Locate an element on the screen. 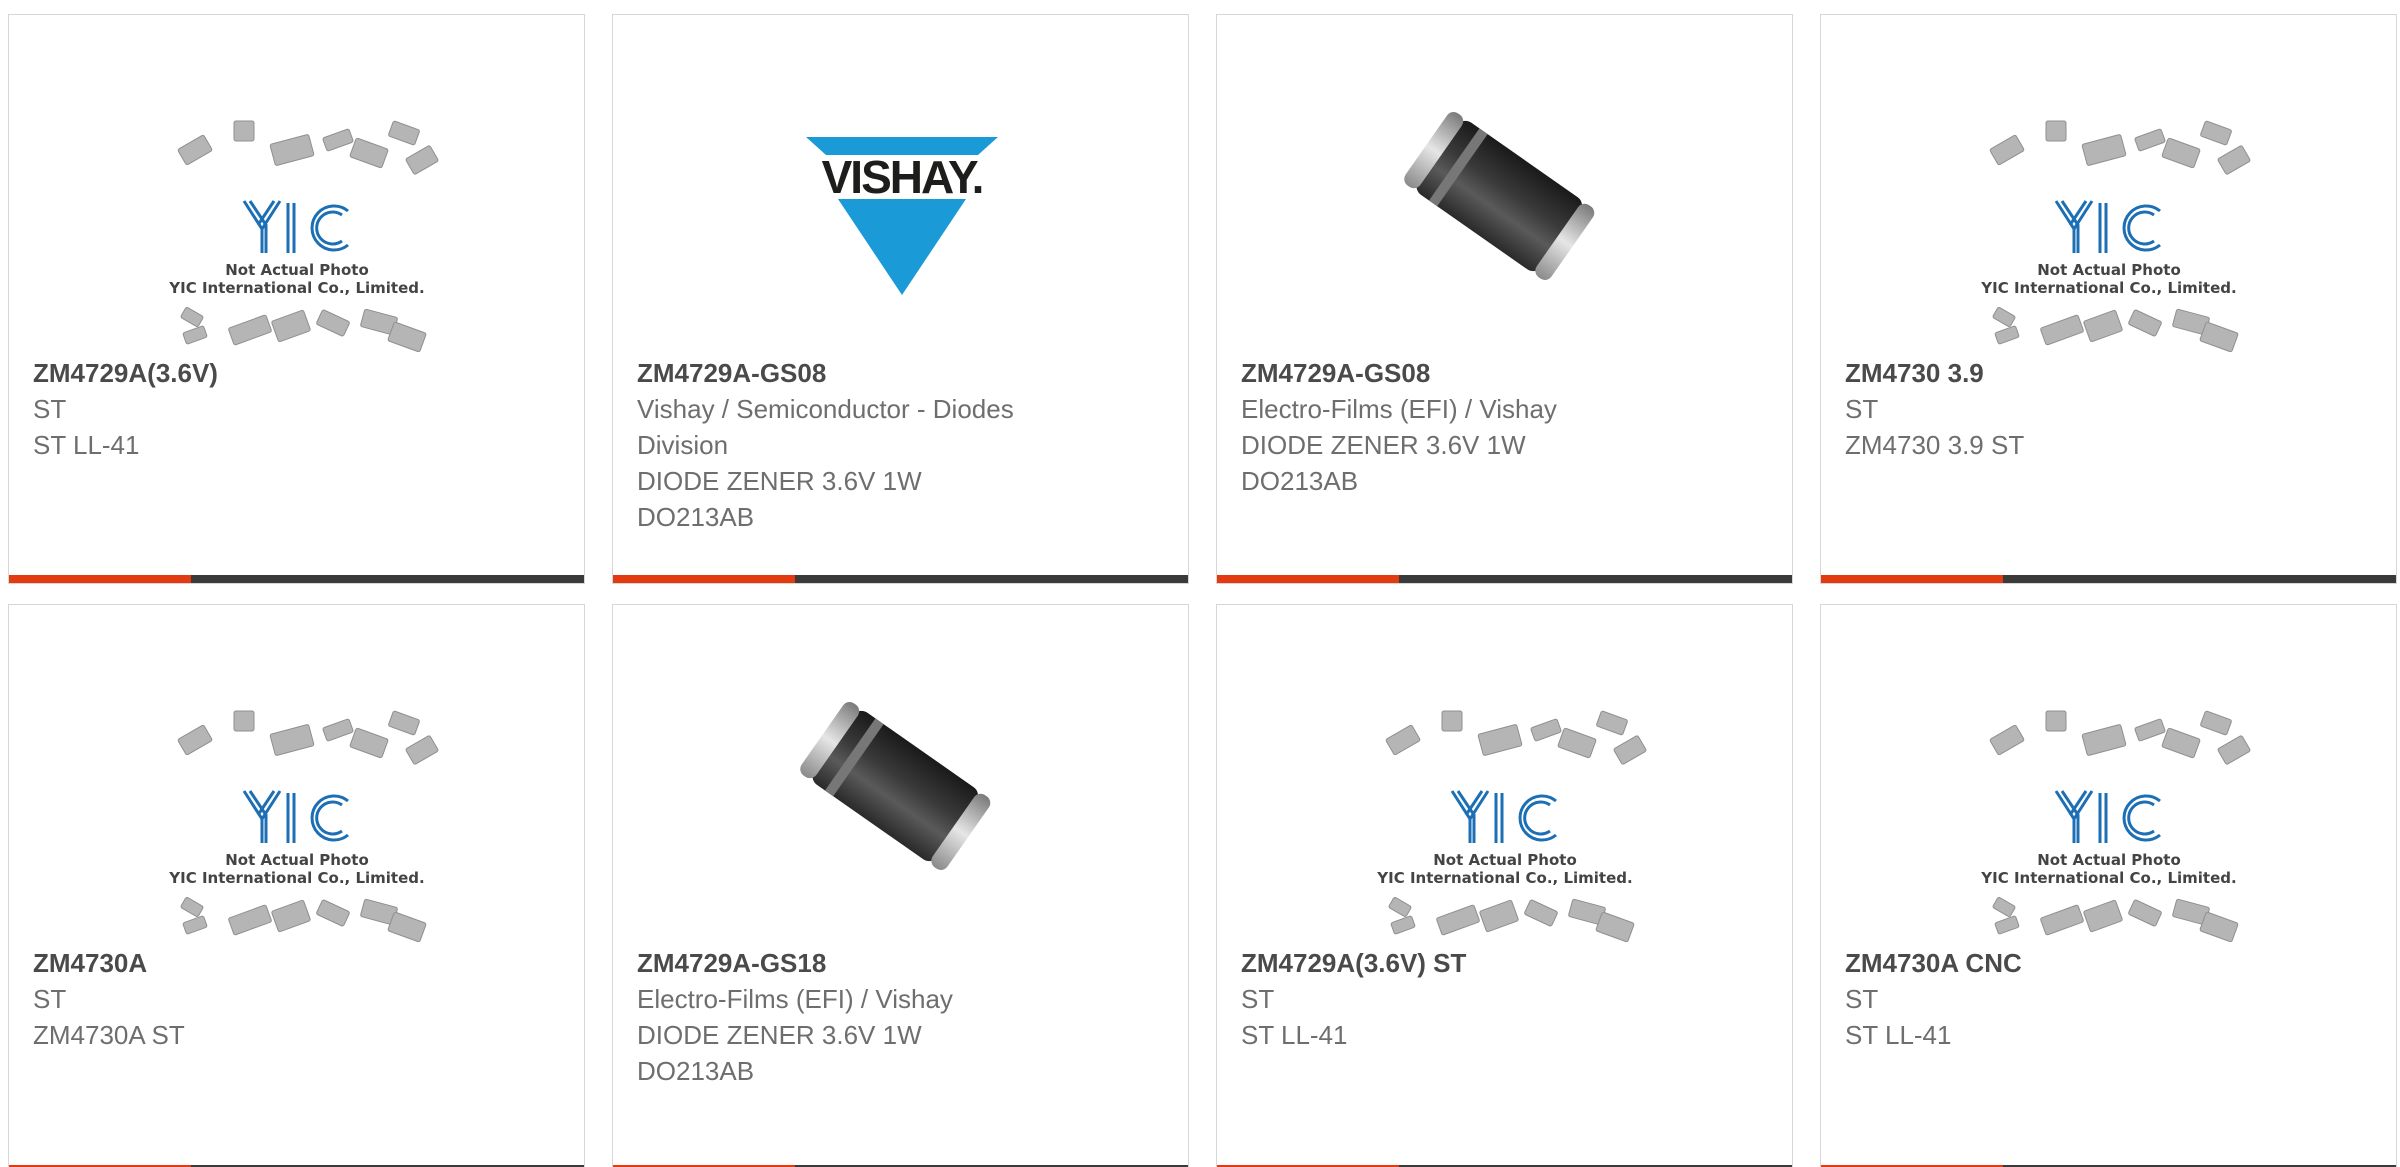 The image size is (2400, 1167). product-info: ZM4729A(3.6V) ST ST LL-41 is located at coordinates (298, 409).